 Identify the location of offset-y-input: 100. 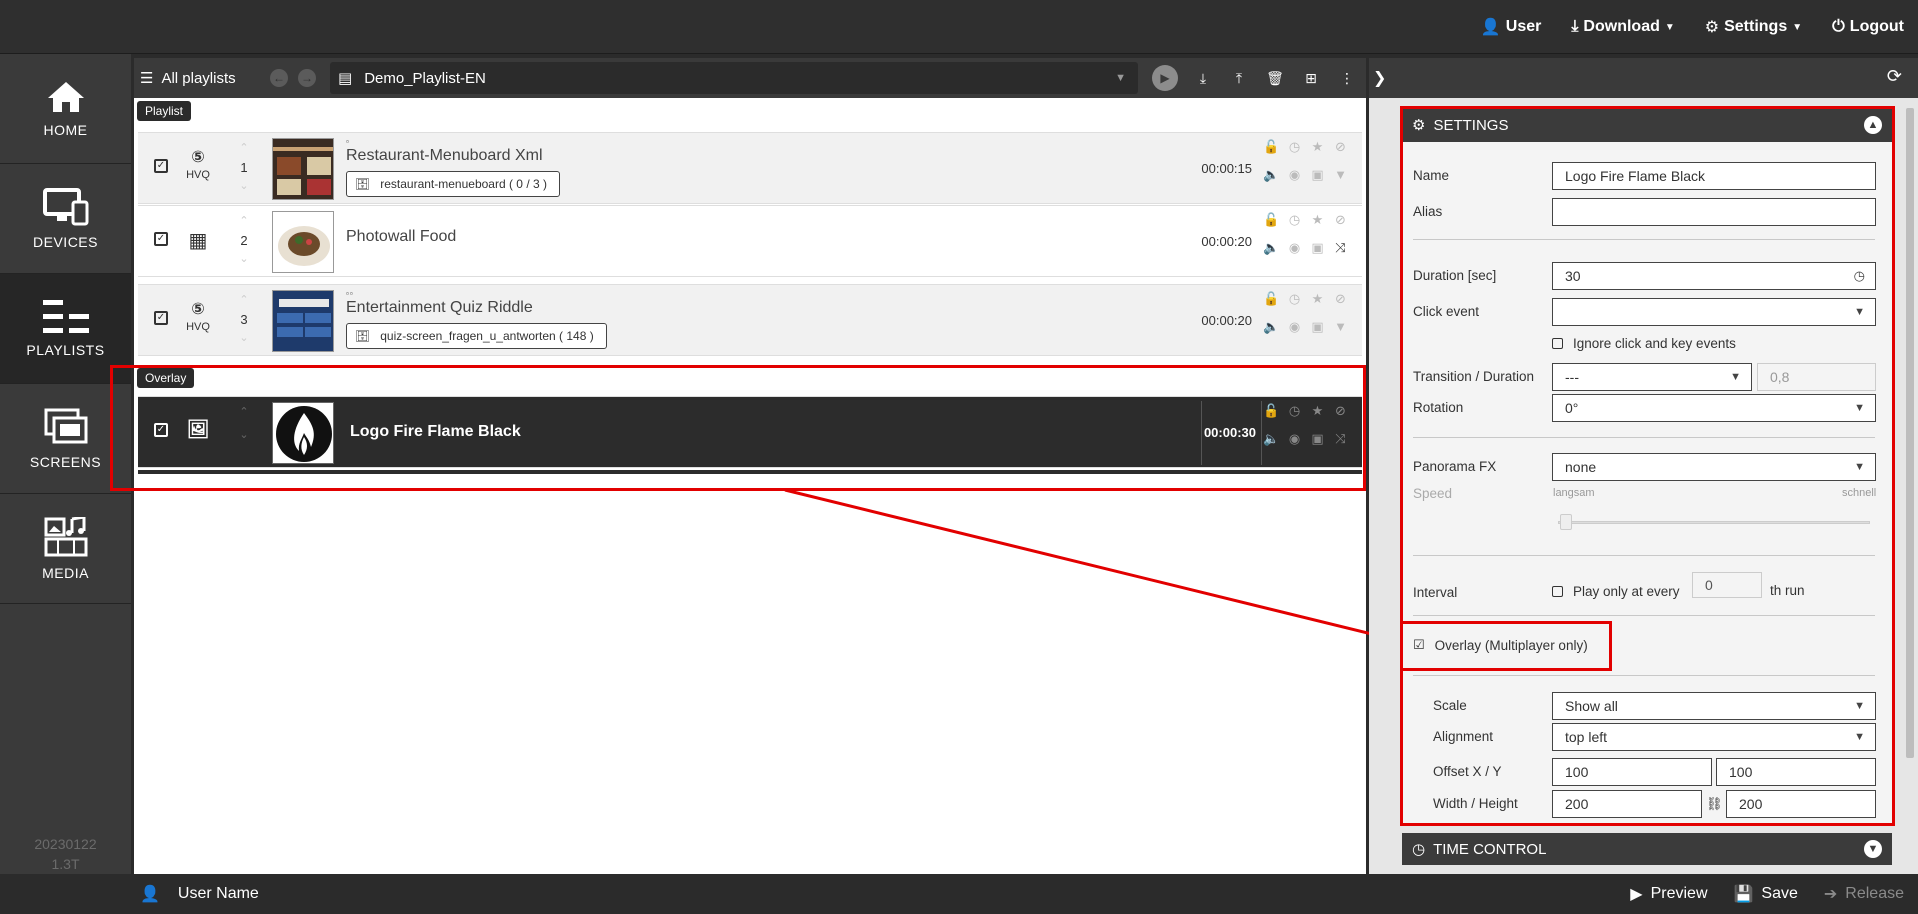
(1796, 772).